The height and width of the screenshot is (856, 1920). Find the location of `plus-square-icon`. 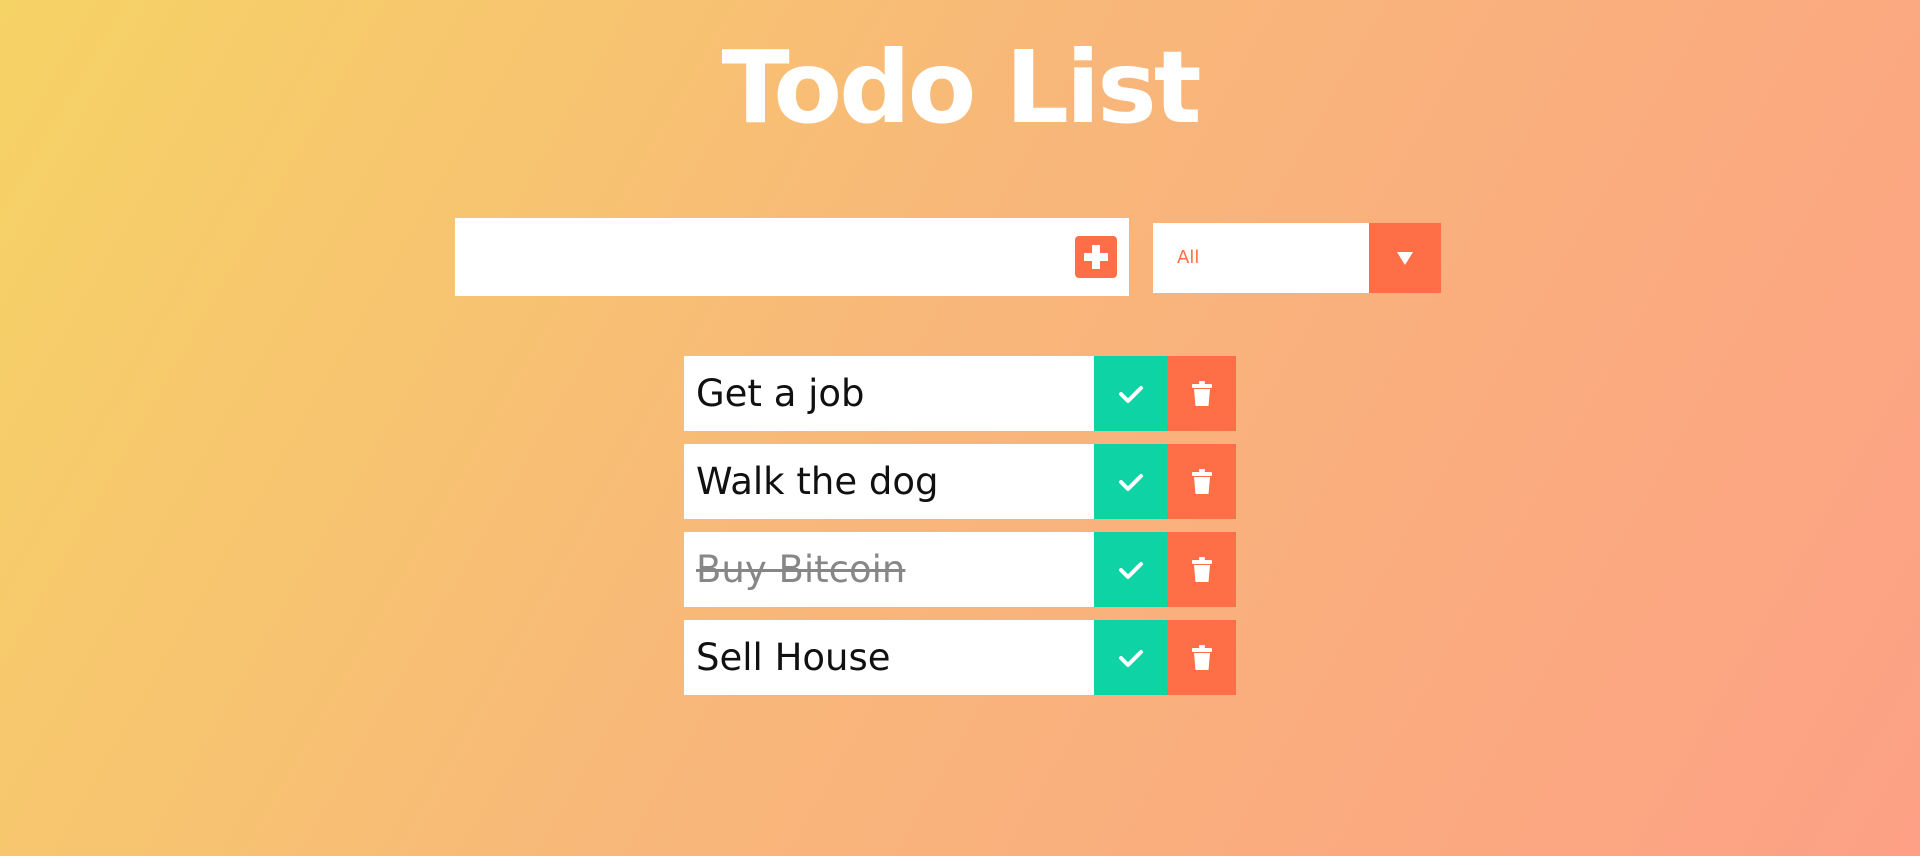

plus-square-icon is located at coordinates (1096, 257).